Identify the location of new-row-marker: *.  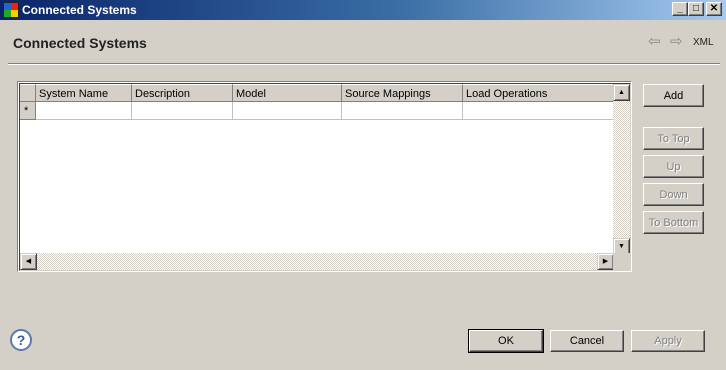
(28, 111).